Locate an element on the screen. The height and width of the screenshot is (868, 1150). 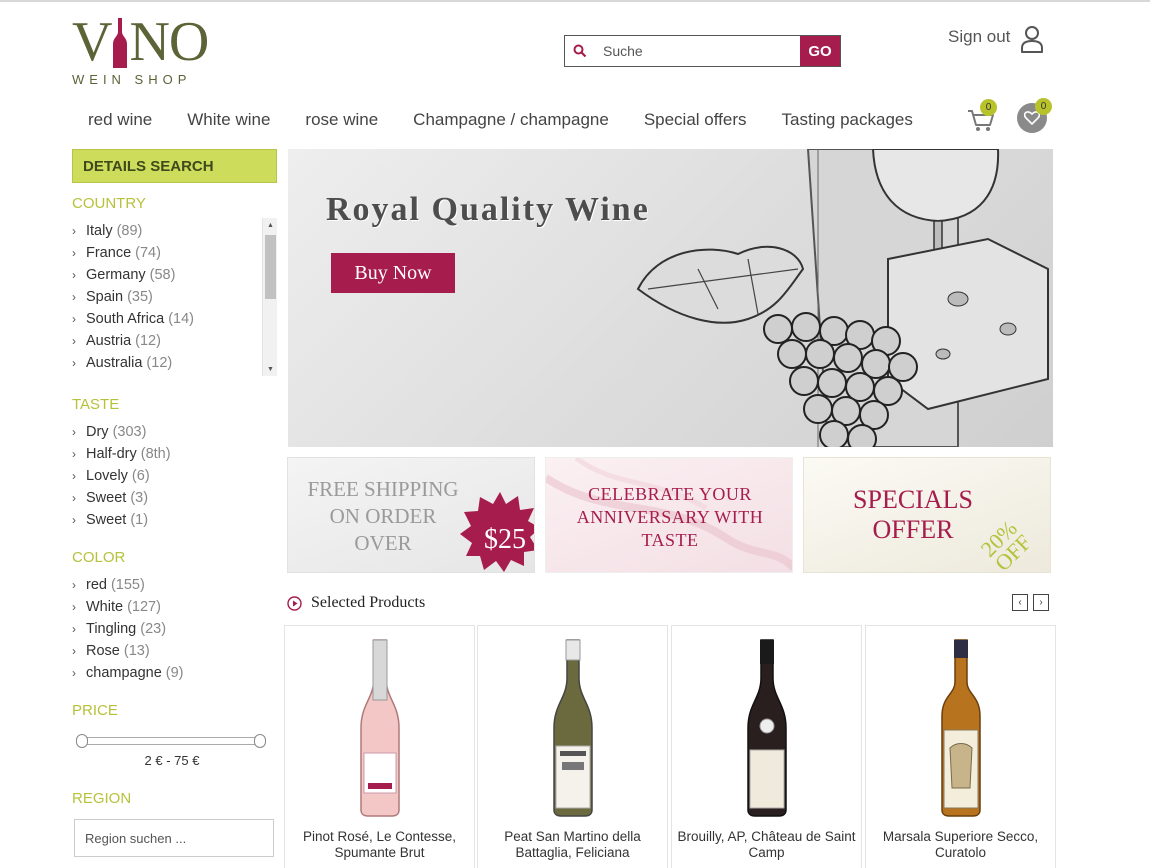
bottle-icon is located at coordinates (120, 43).